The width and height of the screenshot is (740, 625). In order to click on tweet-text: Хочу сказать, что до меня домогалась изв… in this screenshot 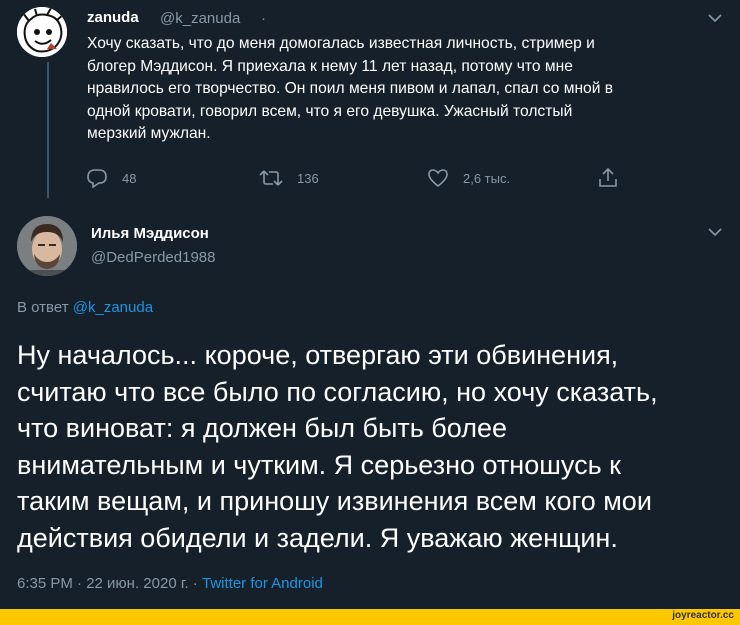, I will do `click(350, 88)`.